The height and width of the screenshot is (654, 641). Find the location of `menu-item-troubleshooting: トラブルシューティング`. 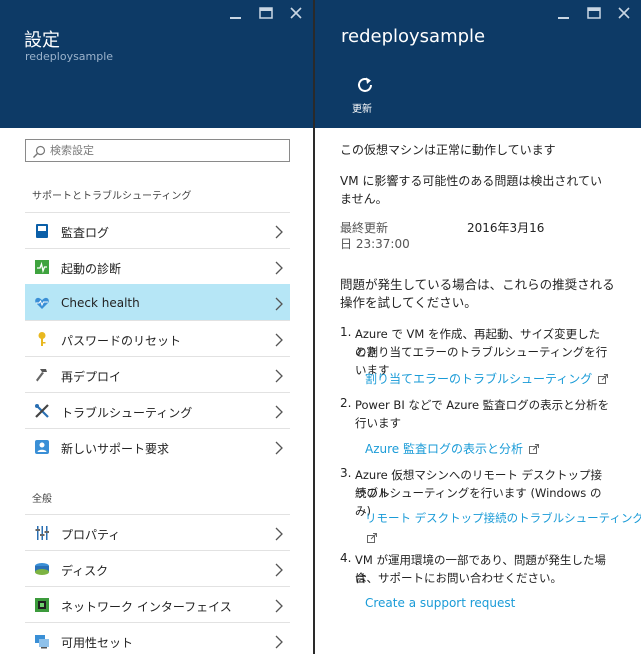

menu-item-troubleshooting: トラブルシューティング is located at coordinates (157, 410).